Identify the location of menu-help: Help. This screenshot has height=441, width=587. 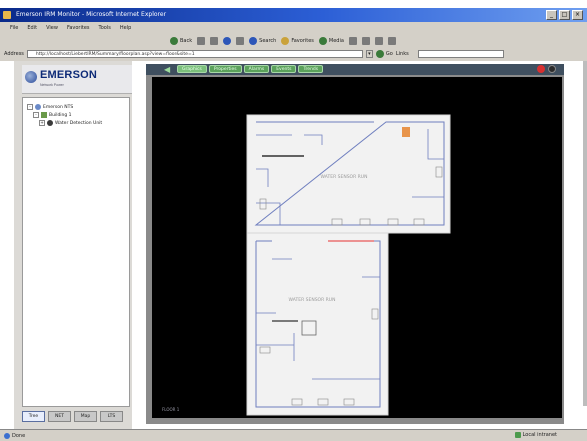
(125, 28).